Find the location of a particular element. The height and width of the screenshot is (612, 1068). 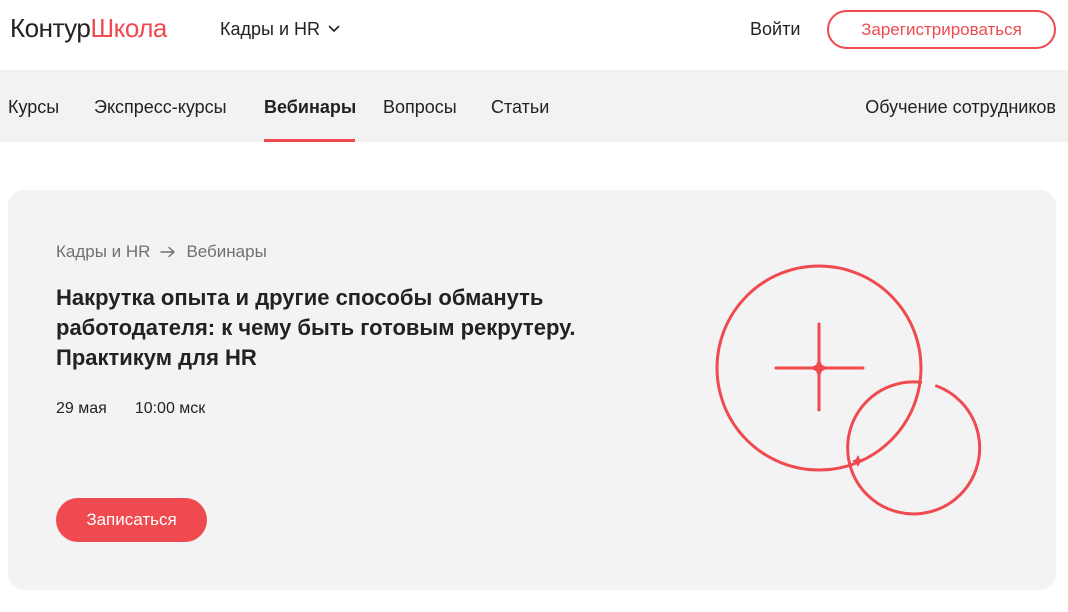

logo-school: Школа is located at coordinates (128, 28).